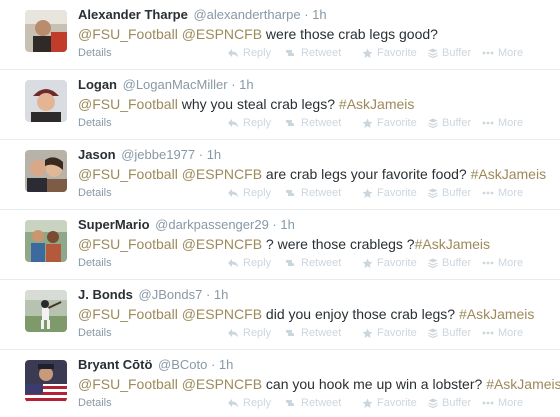  What do you see at coordinates (158, 154) in the screenshot?
I see `author-handle: @jebbe1977` at bounding box center [158, 154].